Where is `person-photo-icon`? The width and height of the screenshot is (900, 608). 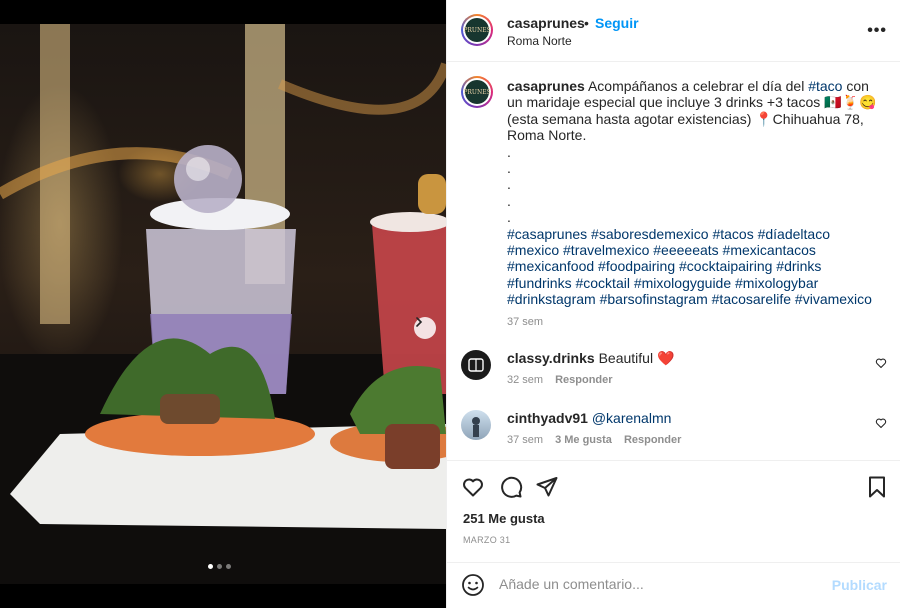 person-photo-icon is located at coordinates (476, 427).